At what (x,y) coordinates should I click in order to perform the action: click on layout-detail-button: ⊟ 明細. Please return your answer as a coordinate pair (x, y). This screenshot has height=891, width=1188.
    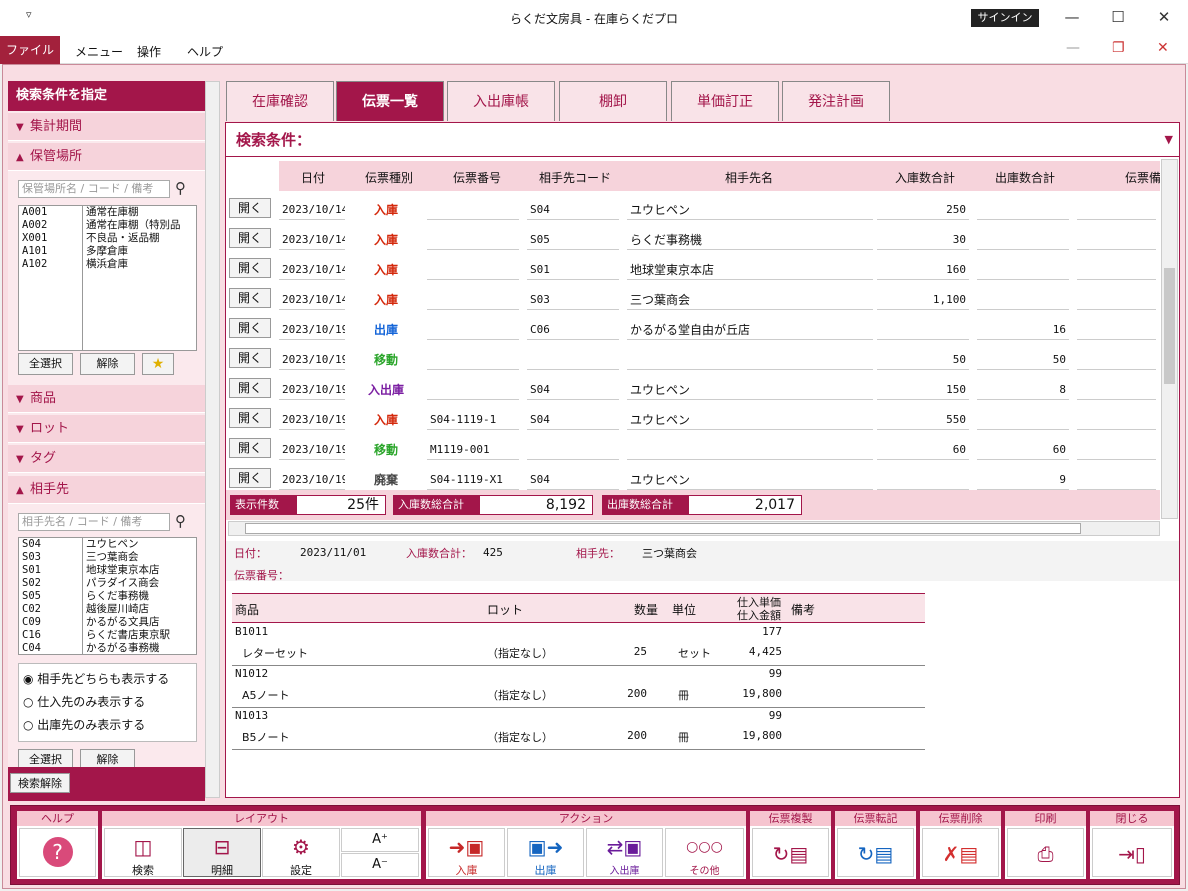
    Looking at the image, I should click on (222, 852).